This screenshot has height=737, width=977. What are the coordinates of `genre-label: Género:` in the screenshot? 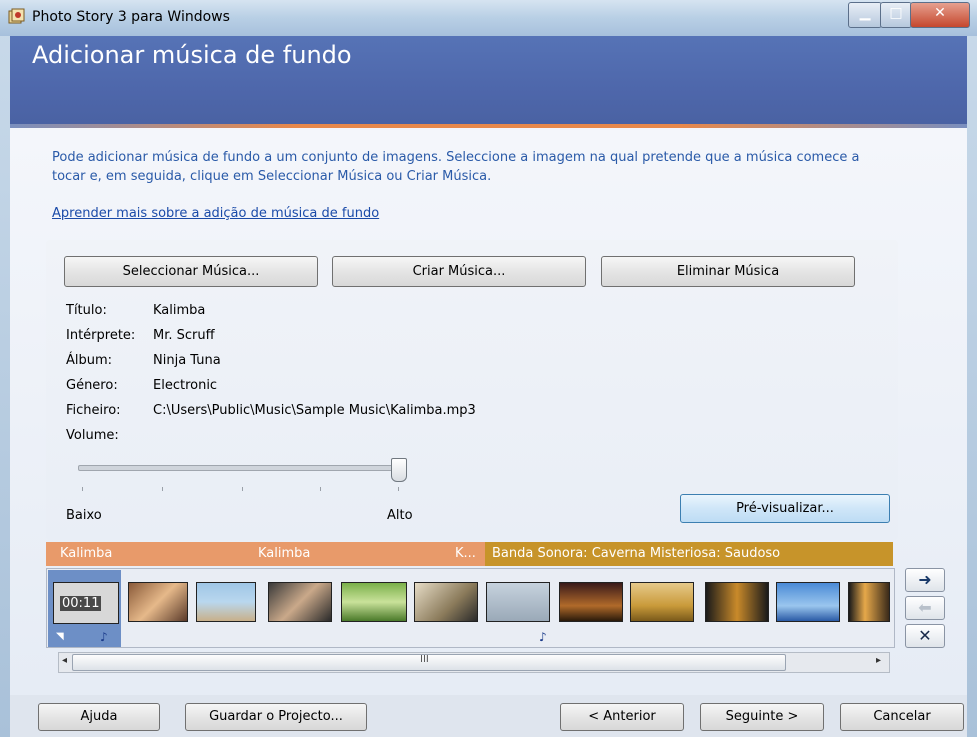 It's located at (92, 385).